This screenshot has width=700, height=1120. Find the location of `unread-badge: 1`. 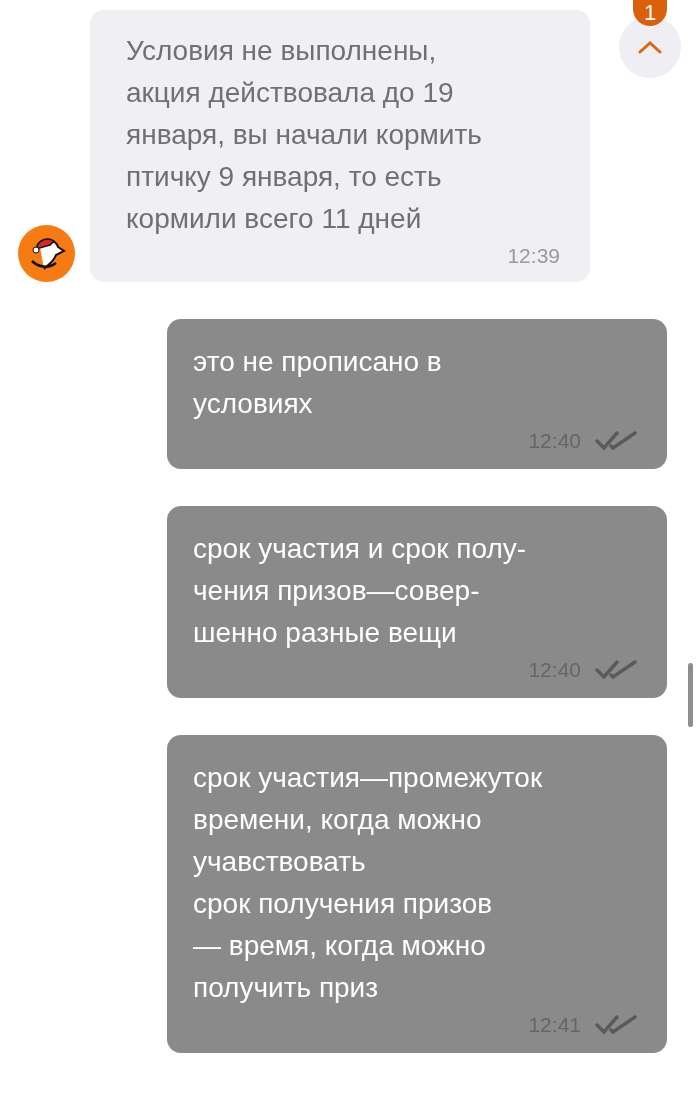

unread-badge: 1 is located at coordinates (650, 13).